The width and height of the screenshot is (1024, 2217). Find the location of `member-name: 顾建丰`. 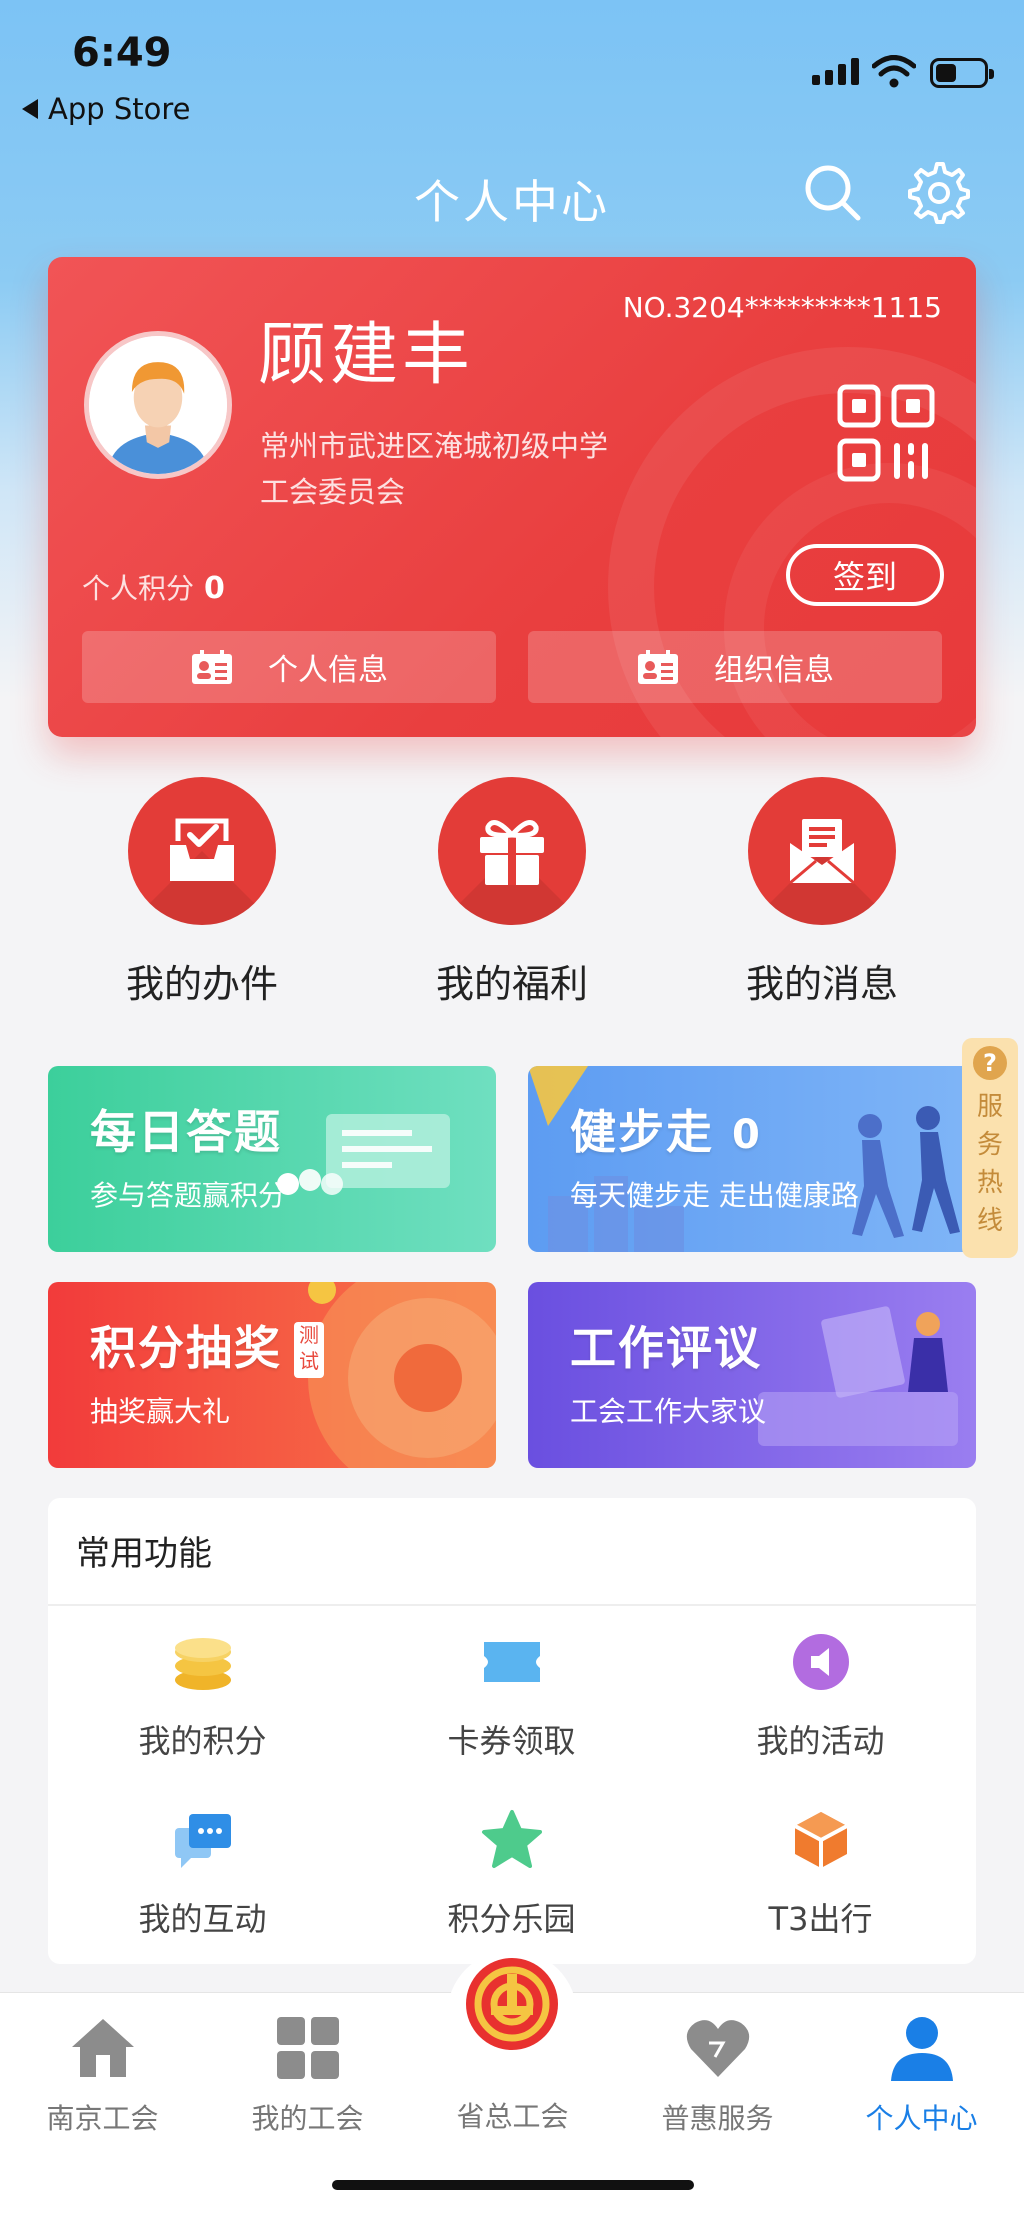

member-name: 顾建丰 is located at coordinates (366, 355).